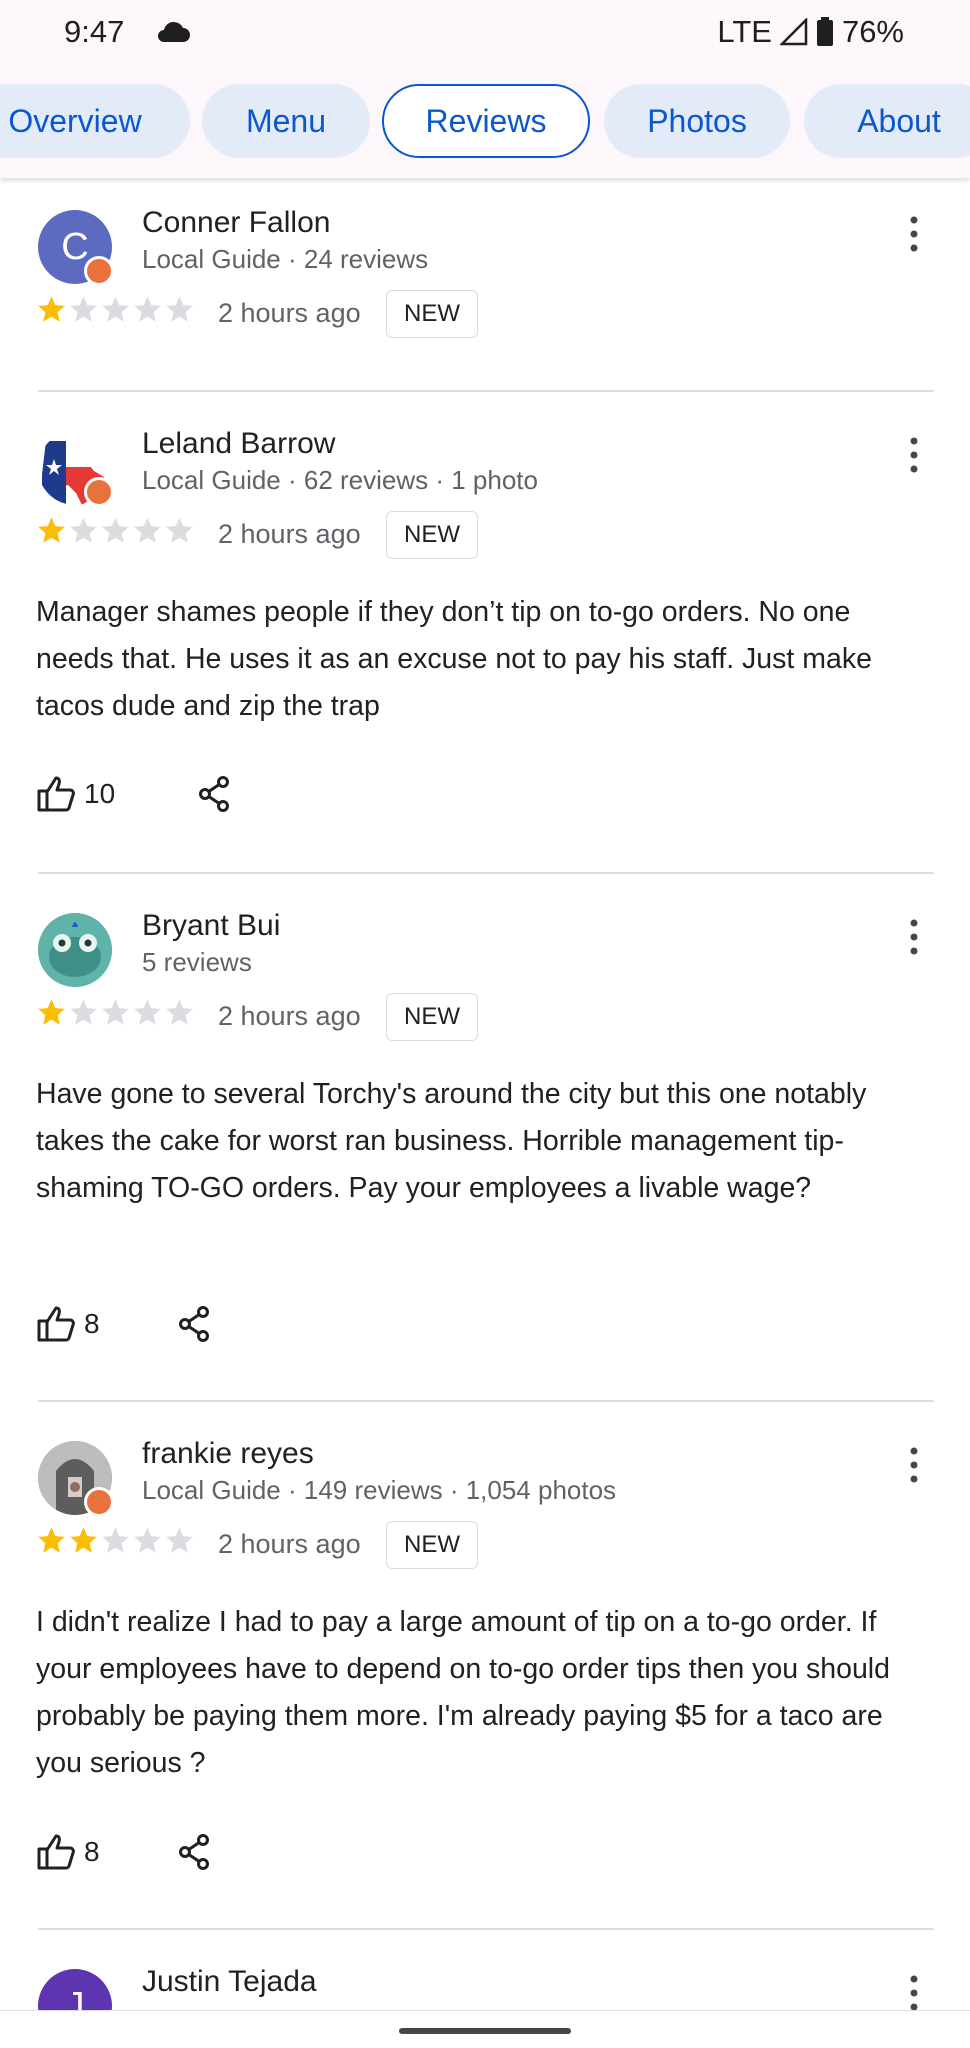 The image size is (970, 2048). I want to click on reviewer-name: Leland Barrow, so click(238, 444).